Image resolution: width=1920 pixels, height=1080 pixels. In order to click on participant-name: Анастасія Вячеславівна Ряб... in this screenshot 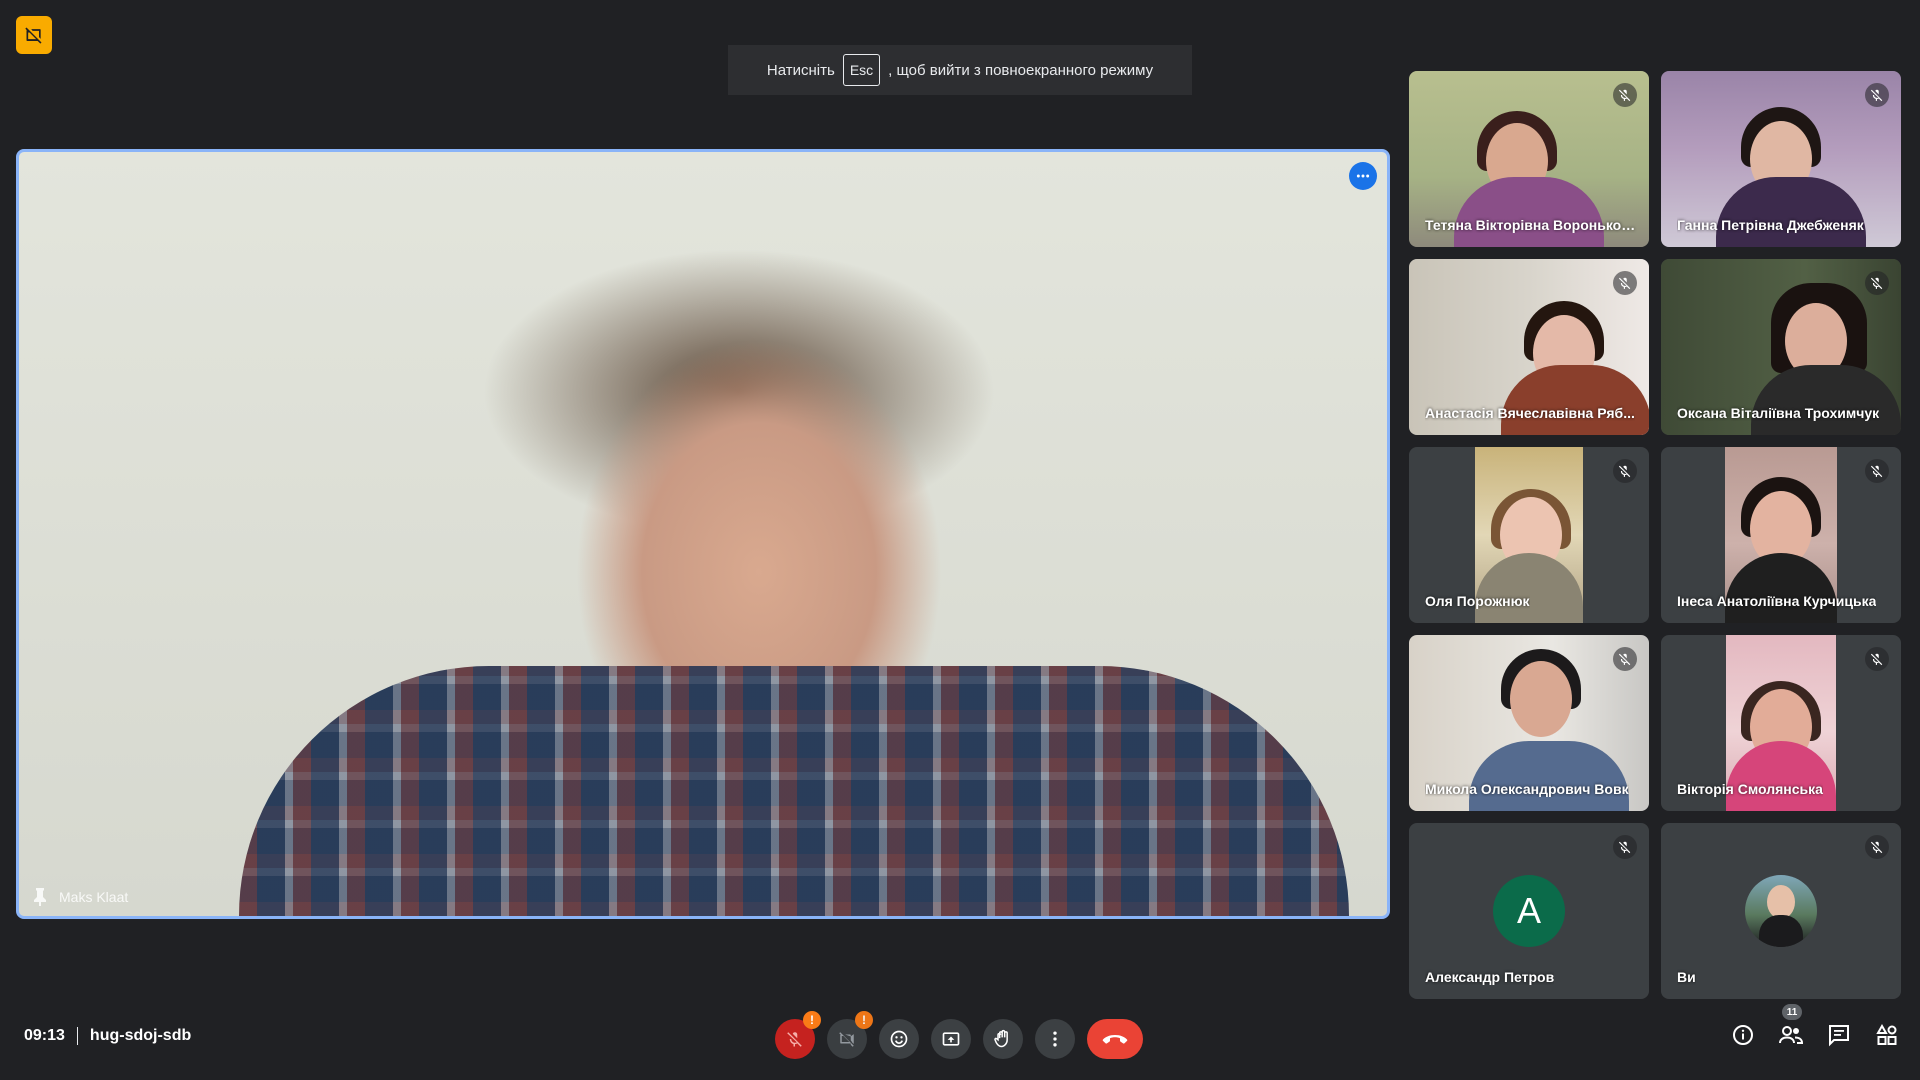, I will do `click(1530, 413)`.